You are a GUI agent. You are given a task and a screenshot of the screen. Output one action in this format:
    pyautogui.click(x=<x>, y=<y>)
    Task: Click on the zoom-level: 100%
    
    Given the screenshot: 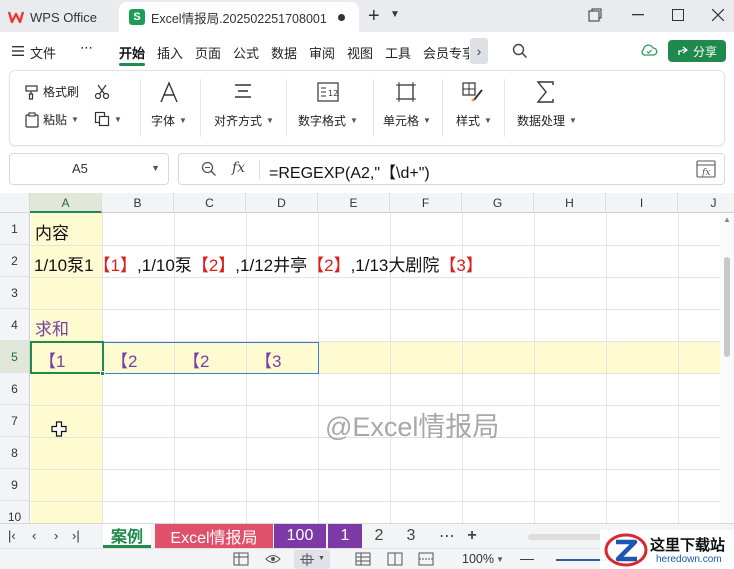 What is the action you would take?
    pyautogui.click(x=478, y=559)
    